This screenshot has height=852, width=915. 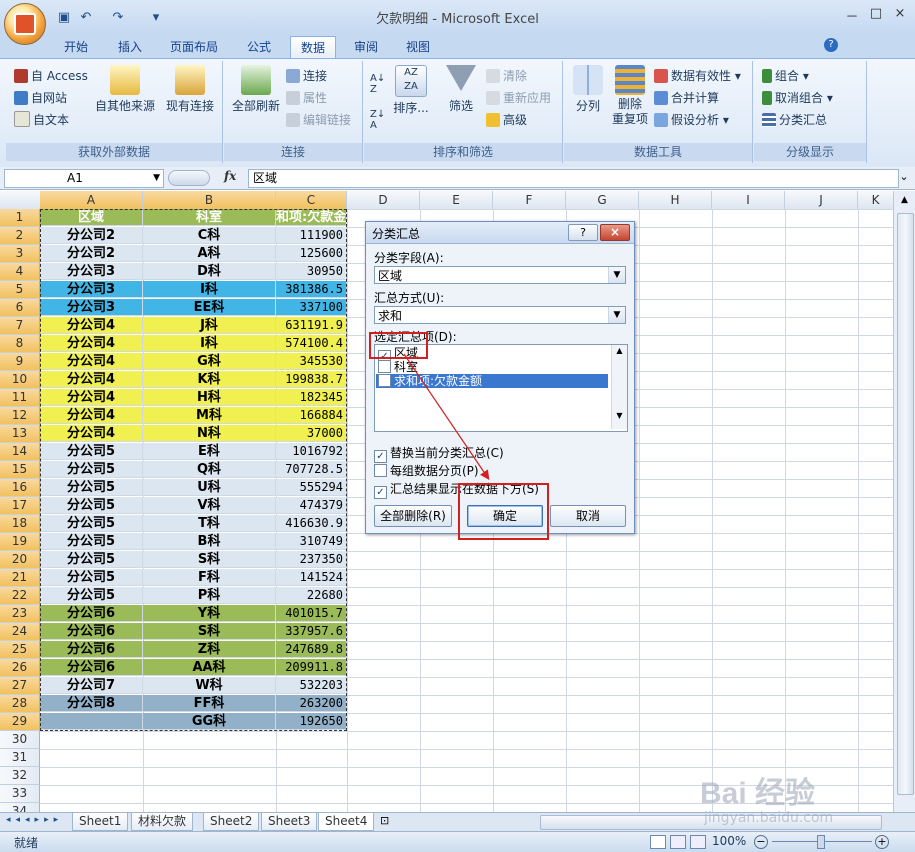 I want to click on cell-department: C科, so click(x=209, y=235).